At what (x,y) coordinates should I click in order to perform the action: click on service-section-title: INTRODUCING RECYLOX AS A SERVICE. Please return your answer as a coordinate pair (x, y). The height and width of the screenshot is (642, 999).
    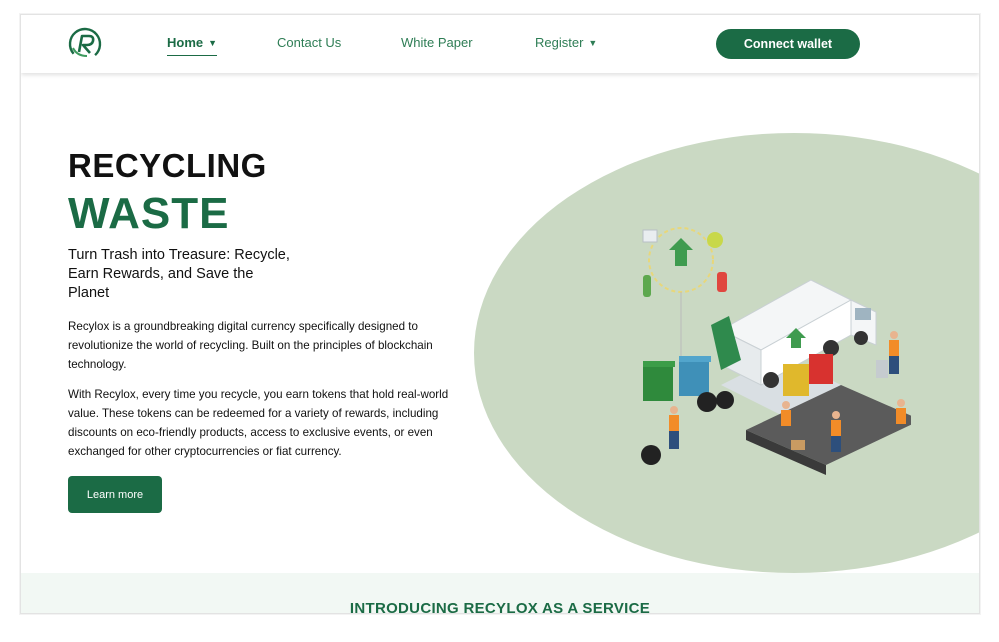
    Looking at the image, I should click on (500, 607).